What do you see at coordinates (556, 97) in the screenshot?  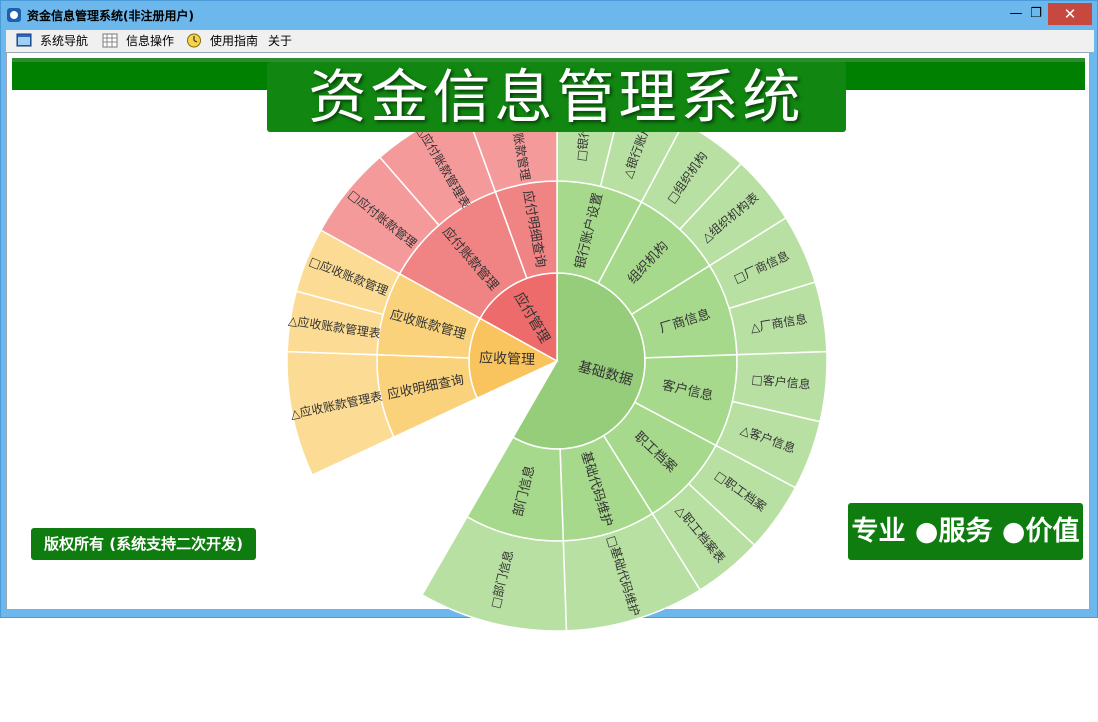 I see `page-title: 资金信息管理系统` at bounding box center [556, 97].